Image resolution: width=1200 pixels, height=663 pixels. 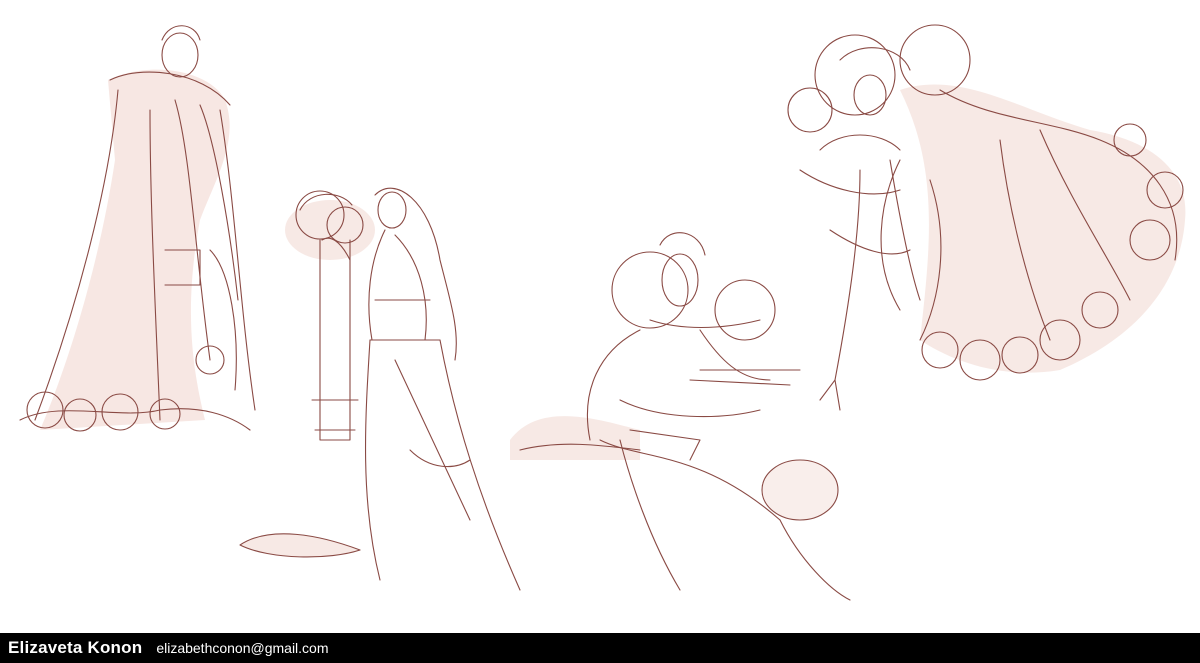 What do you see at coordinates (137, 228) in the screenshot?
I see `figure-cloaked-standing` at bounding box center [137, 228].